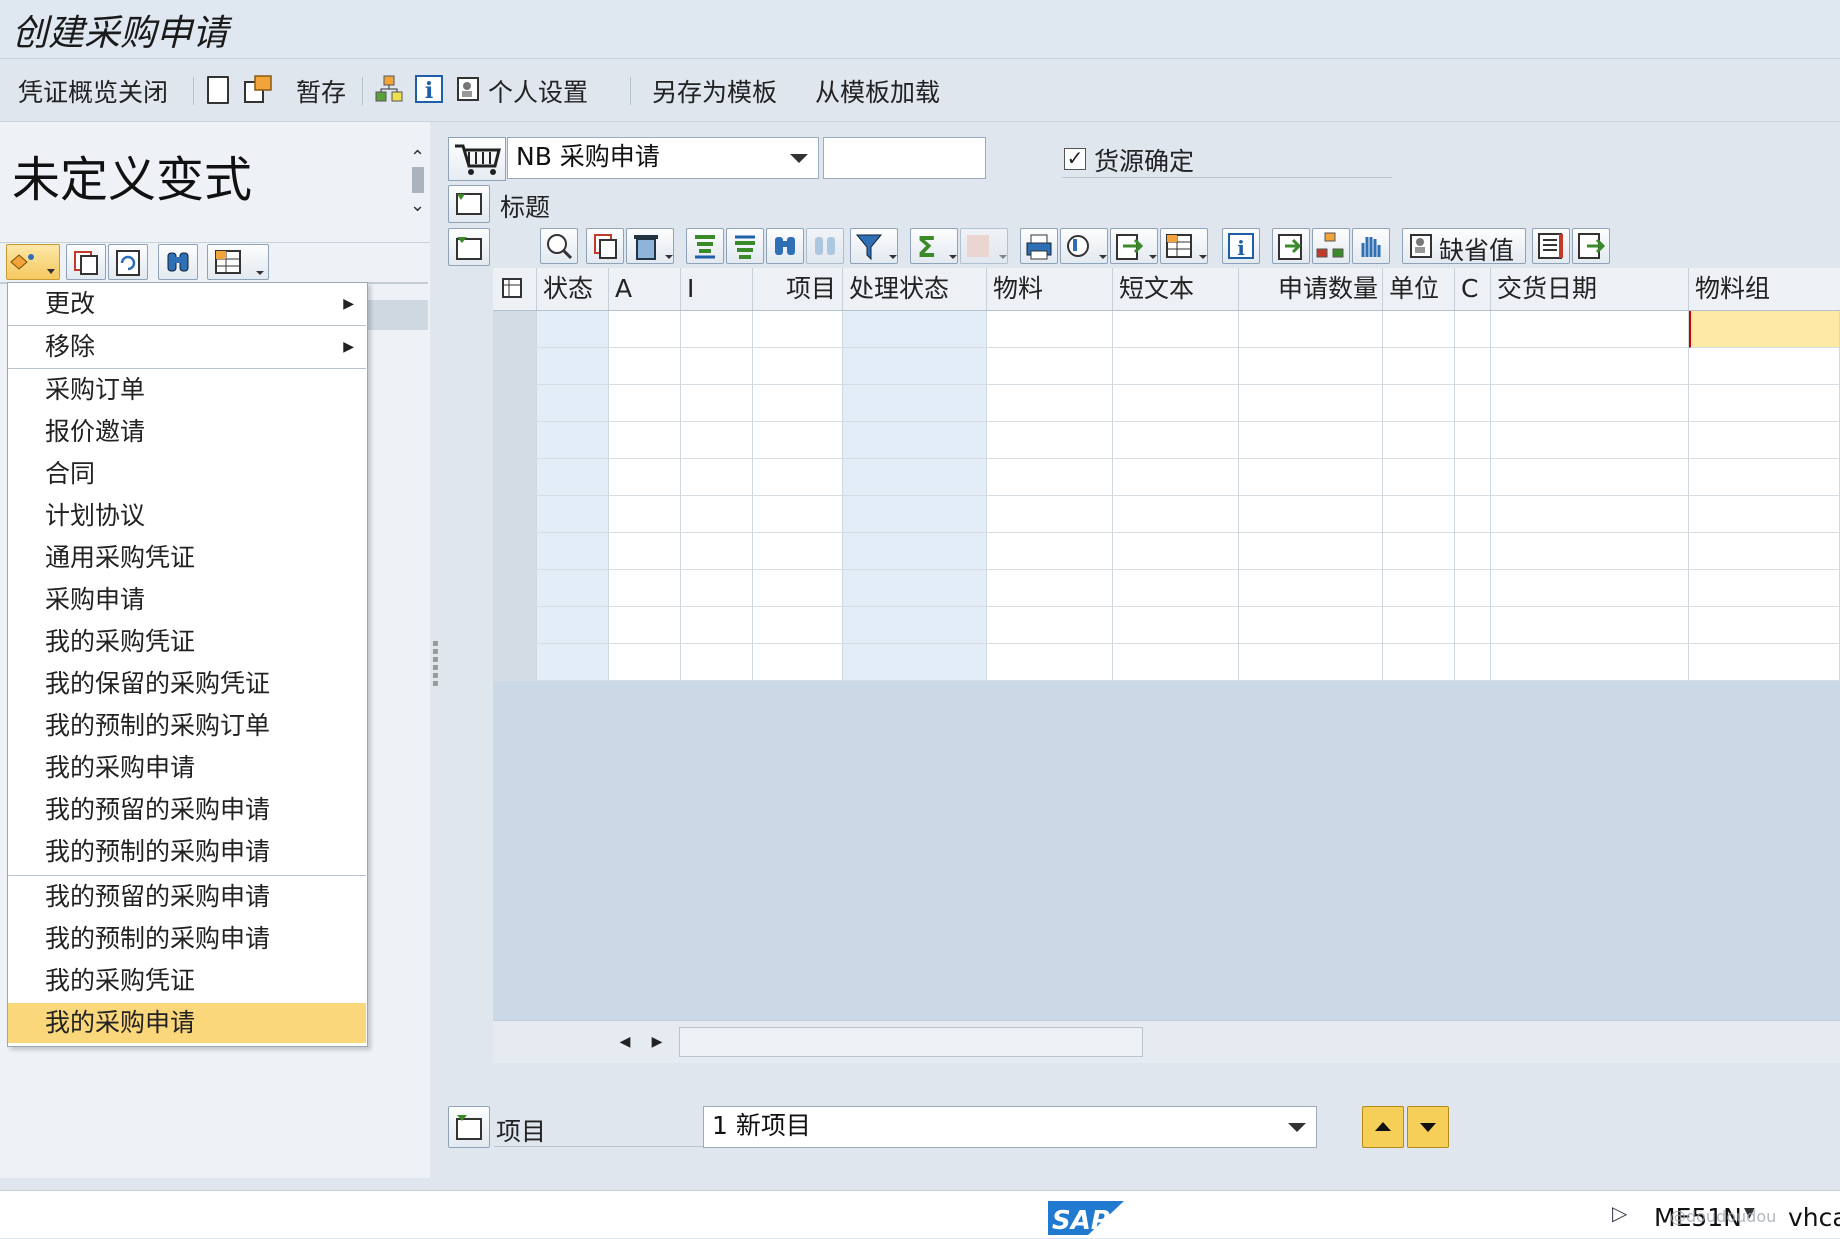  What do you see at coordinates (1473, 289) in the screenshot?
I see `column-header-c: C` at bounding box center [1473, 289].